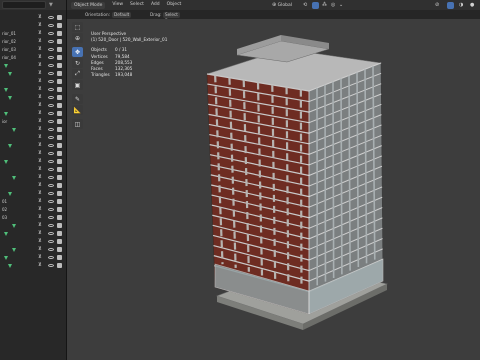 The image size is (480, 360). What do you see at coordinates (33, 122) in the screenshot?
I see `outliner-item: ior ⊻` at bounding box center [33, 122].